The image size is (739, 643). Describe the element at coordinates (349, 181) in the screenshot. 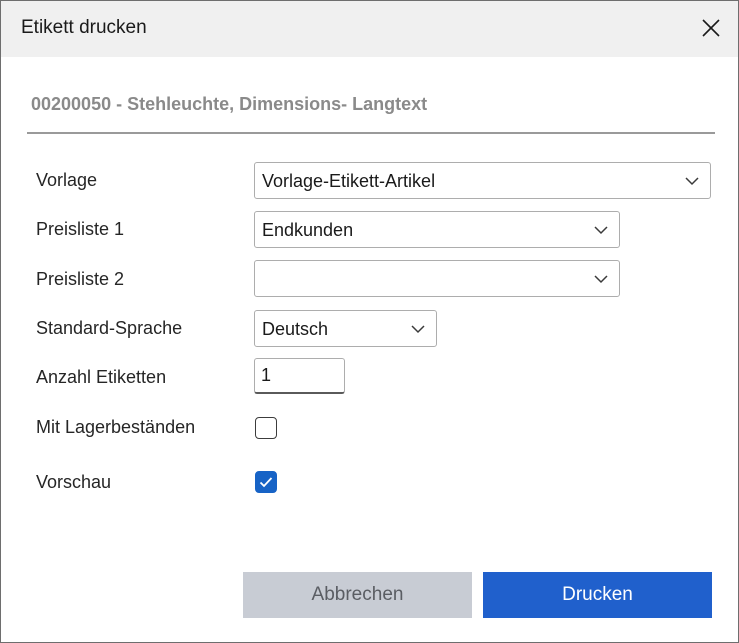

I see `vorlage-value: Vorlage-Etikett-Artikel` at that location.